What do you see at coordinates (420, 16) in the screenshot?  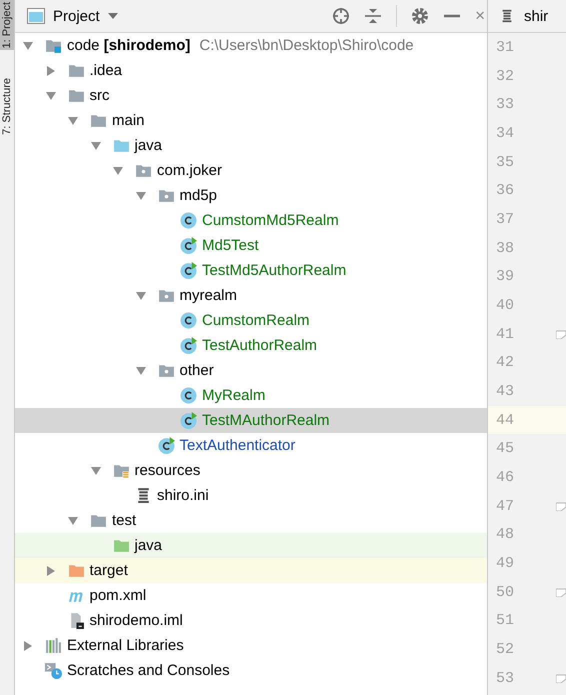 I see `settings-icon` at bounding box center [420, 16].